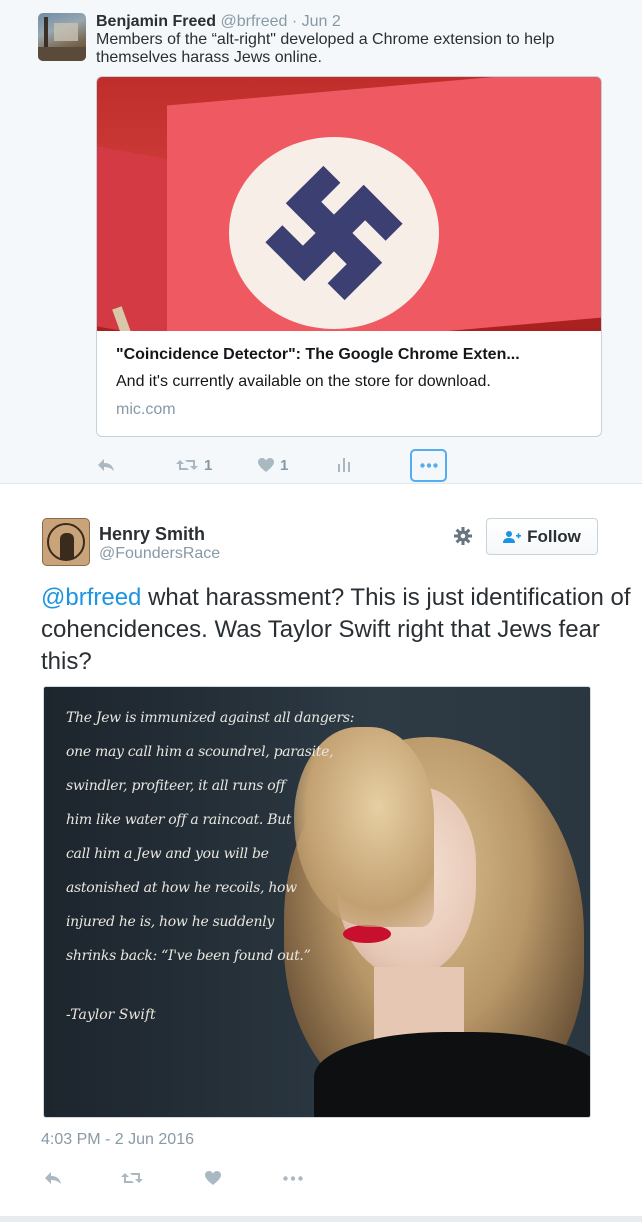 Image resolution: width=642 pixels, height=1222 pixels. Describe the element at coordinates (156, 21) in the screenshot. I see `author-name: Benjamin Freed` at that location.